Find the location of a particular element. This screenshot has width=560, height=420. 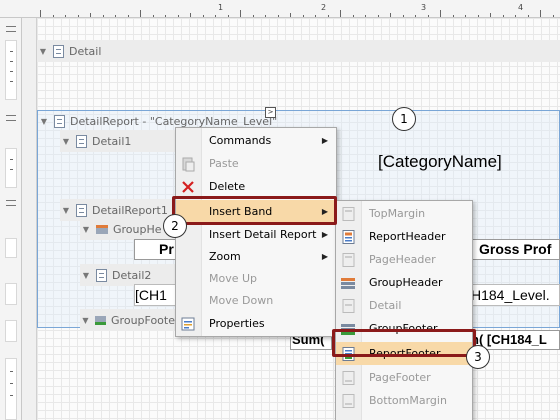

menu-item-label: TopMargin is located at coordinates (397, 213).